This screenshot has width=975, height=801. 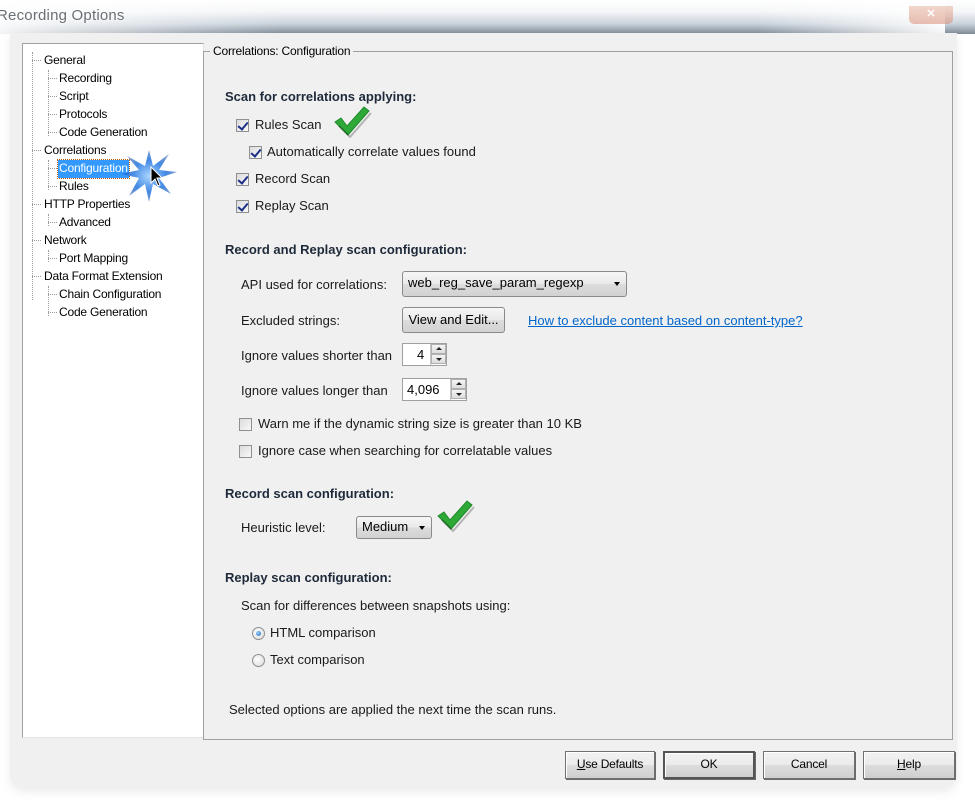 What do you see at coordinates (245, 424) in the screenshot?
I see `warn-dynamic-size-checkbox` at bounding box center [245, 424].